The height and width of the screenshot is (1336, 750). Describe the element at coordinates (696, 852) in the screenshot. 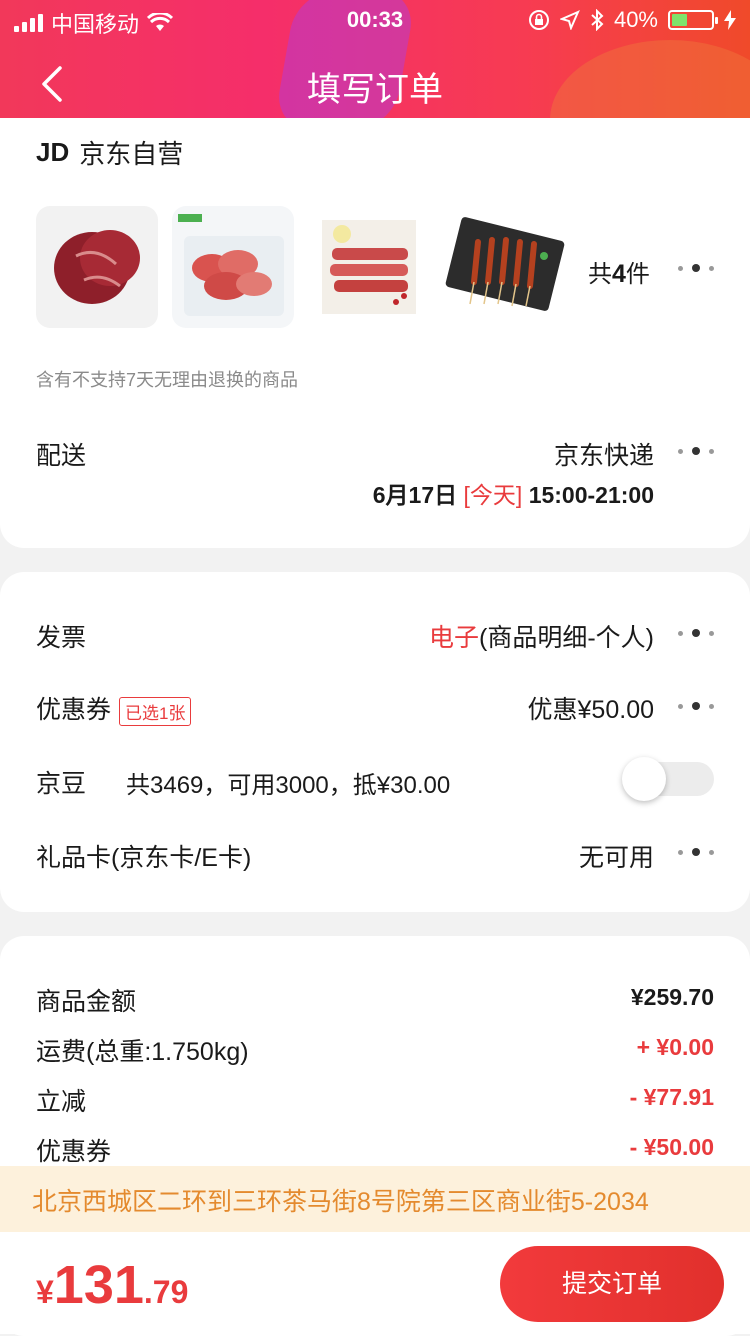

I see `giftcard-more-icon` at that location.